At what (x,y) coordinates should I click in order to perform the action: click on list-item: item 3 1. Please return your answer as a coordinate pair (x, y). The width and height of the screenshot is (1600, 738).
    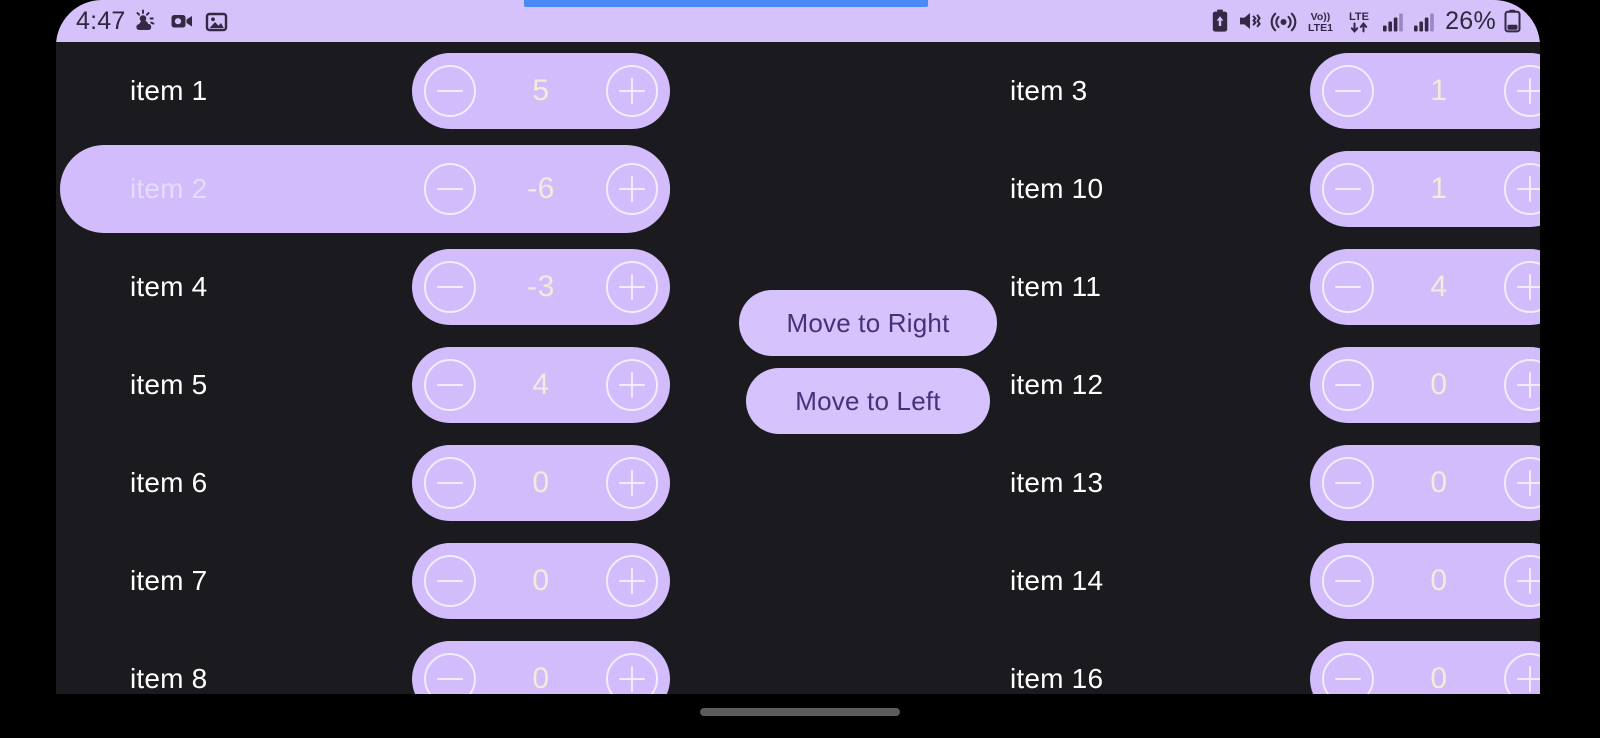
    Looking at the image, I should click on (1240, 91).